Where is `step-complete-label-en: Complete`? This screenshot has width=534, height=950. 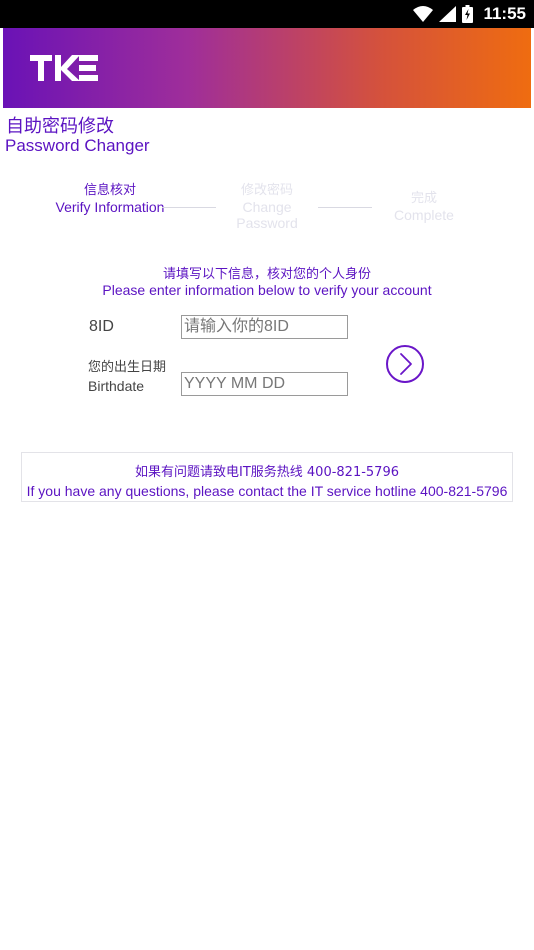 step-complete-label-en: Complete is located at coordinates (424, 215).